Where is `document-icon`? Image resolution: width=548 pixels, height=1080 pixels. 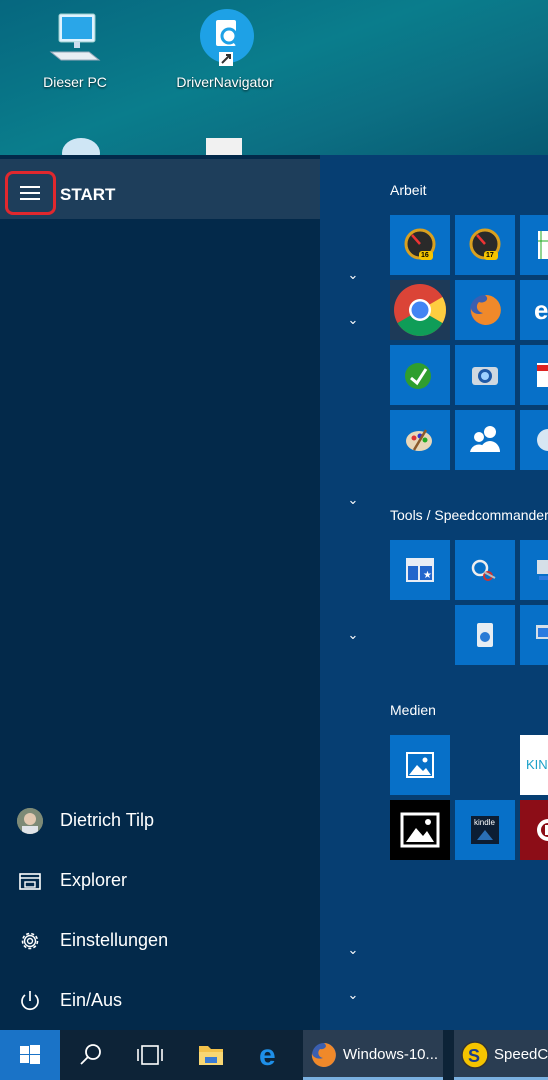
document-icon is located at coordinates (224, 146).